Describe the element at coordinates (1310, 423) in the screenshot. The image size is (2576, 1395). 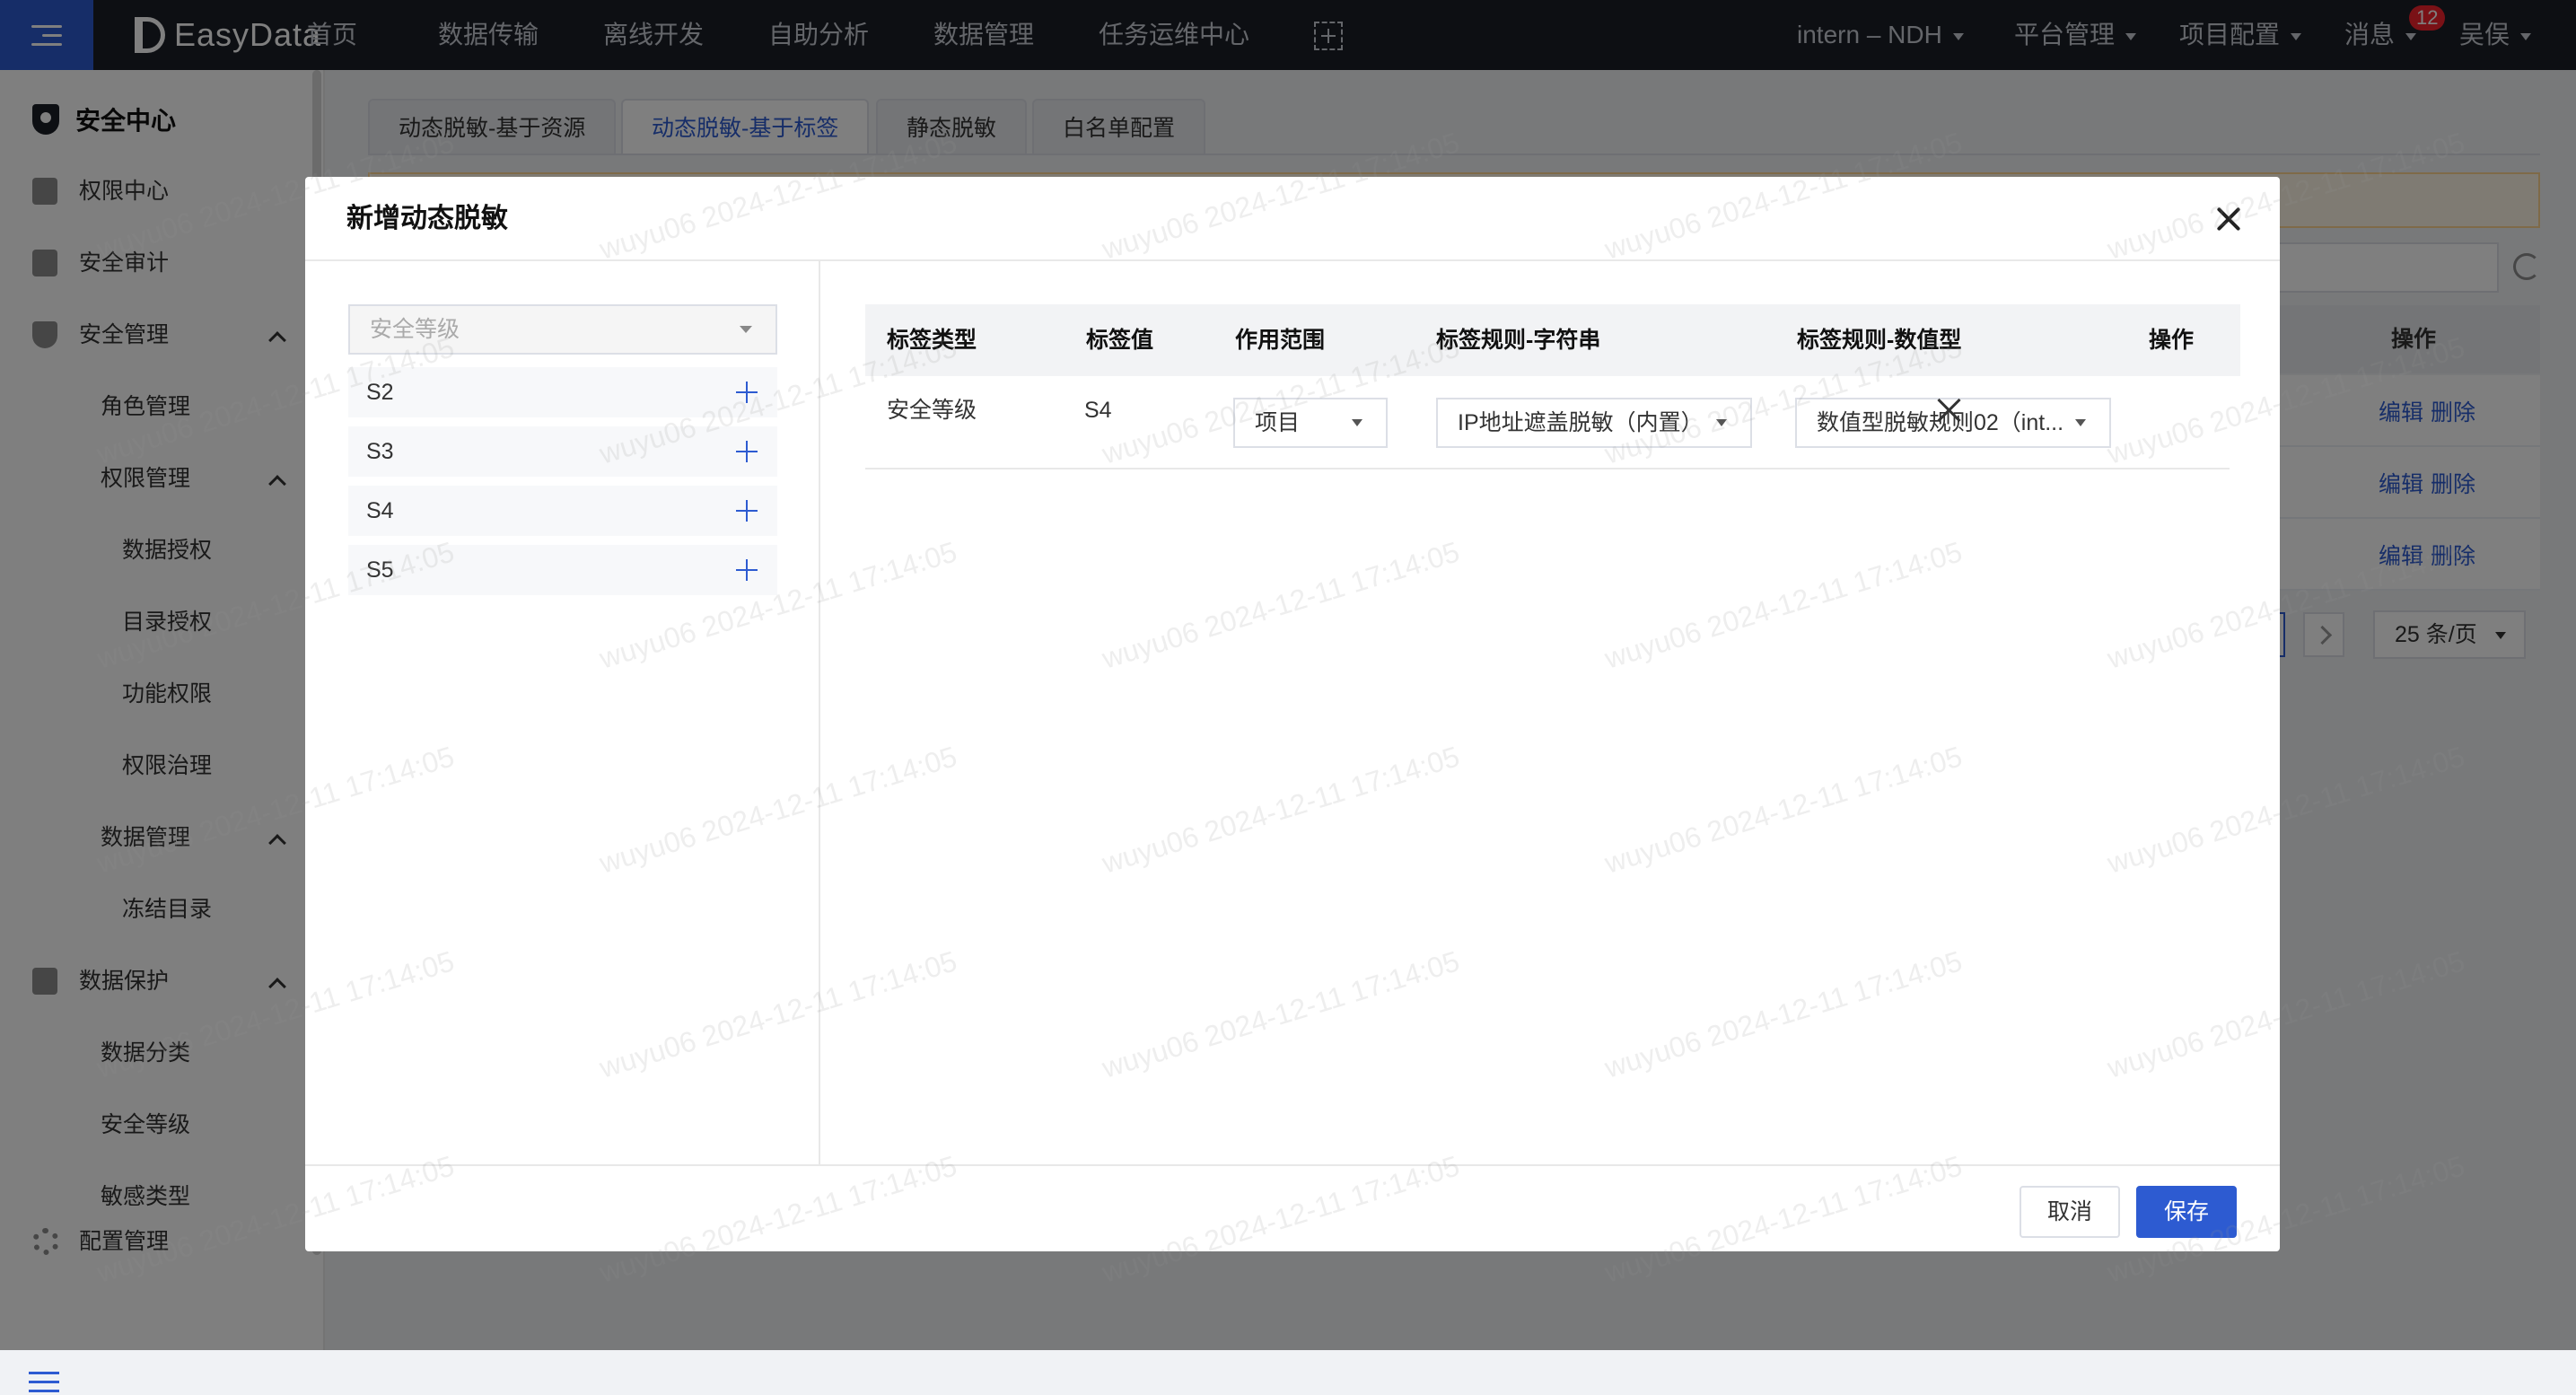
I see `scope-select: 项目` at that location.